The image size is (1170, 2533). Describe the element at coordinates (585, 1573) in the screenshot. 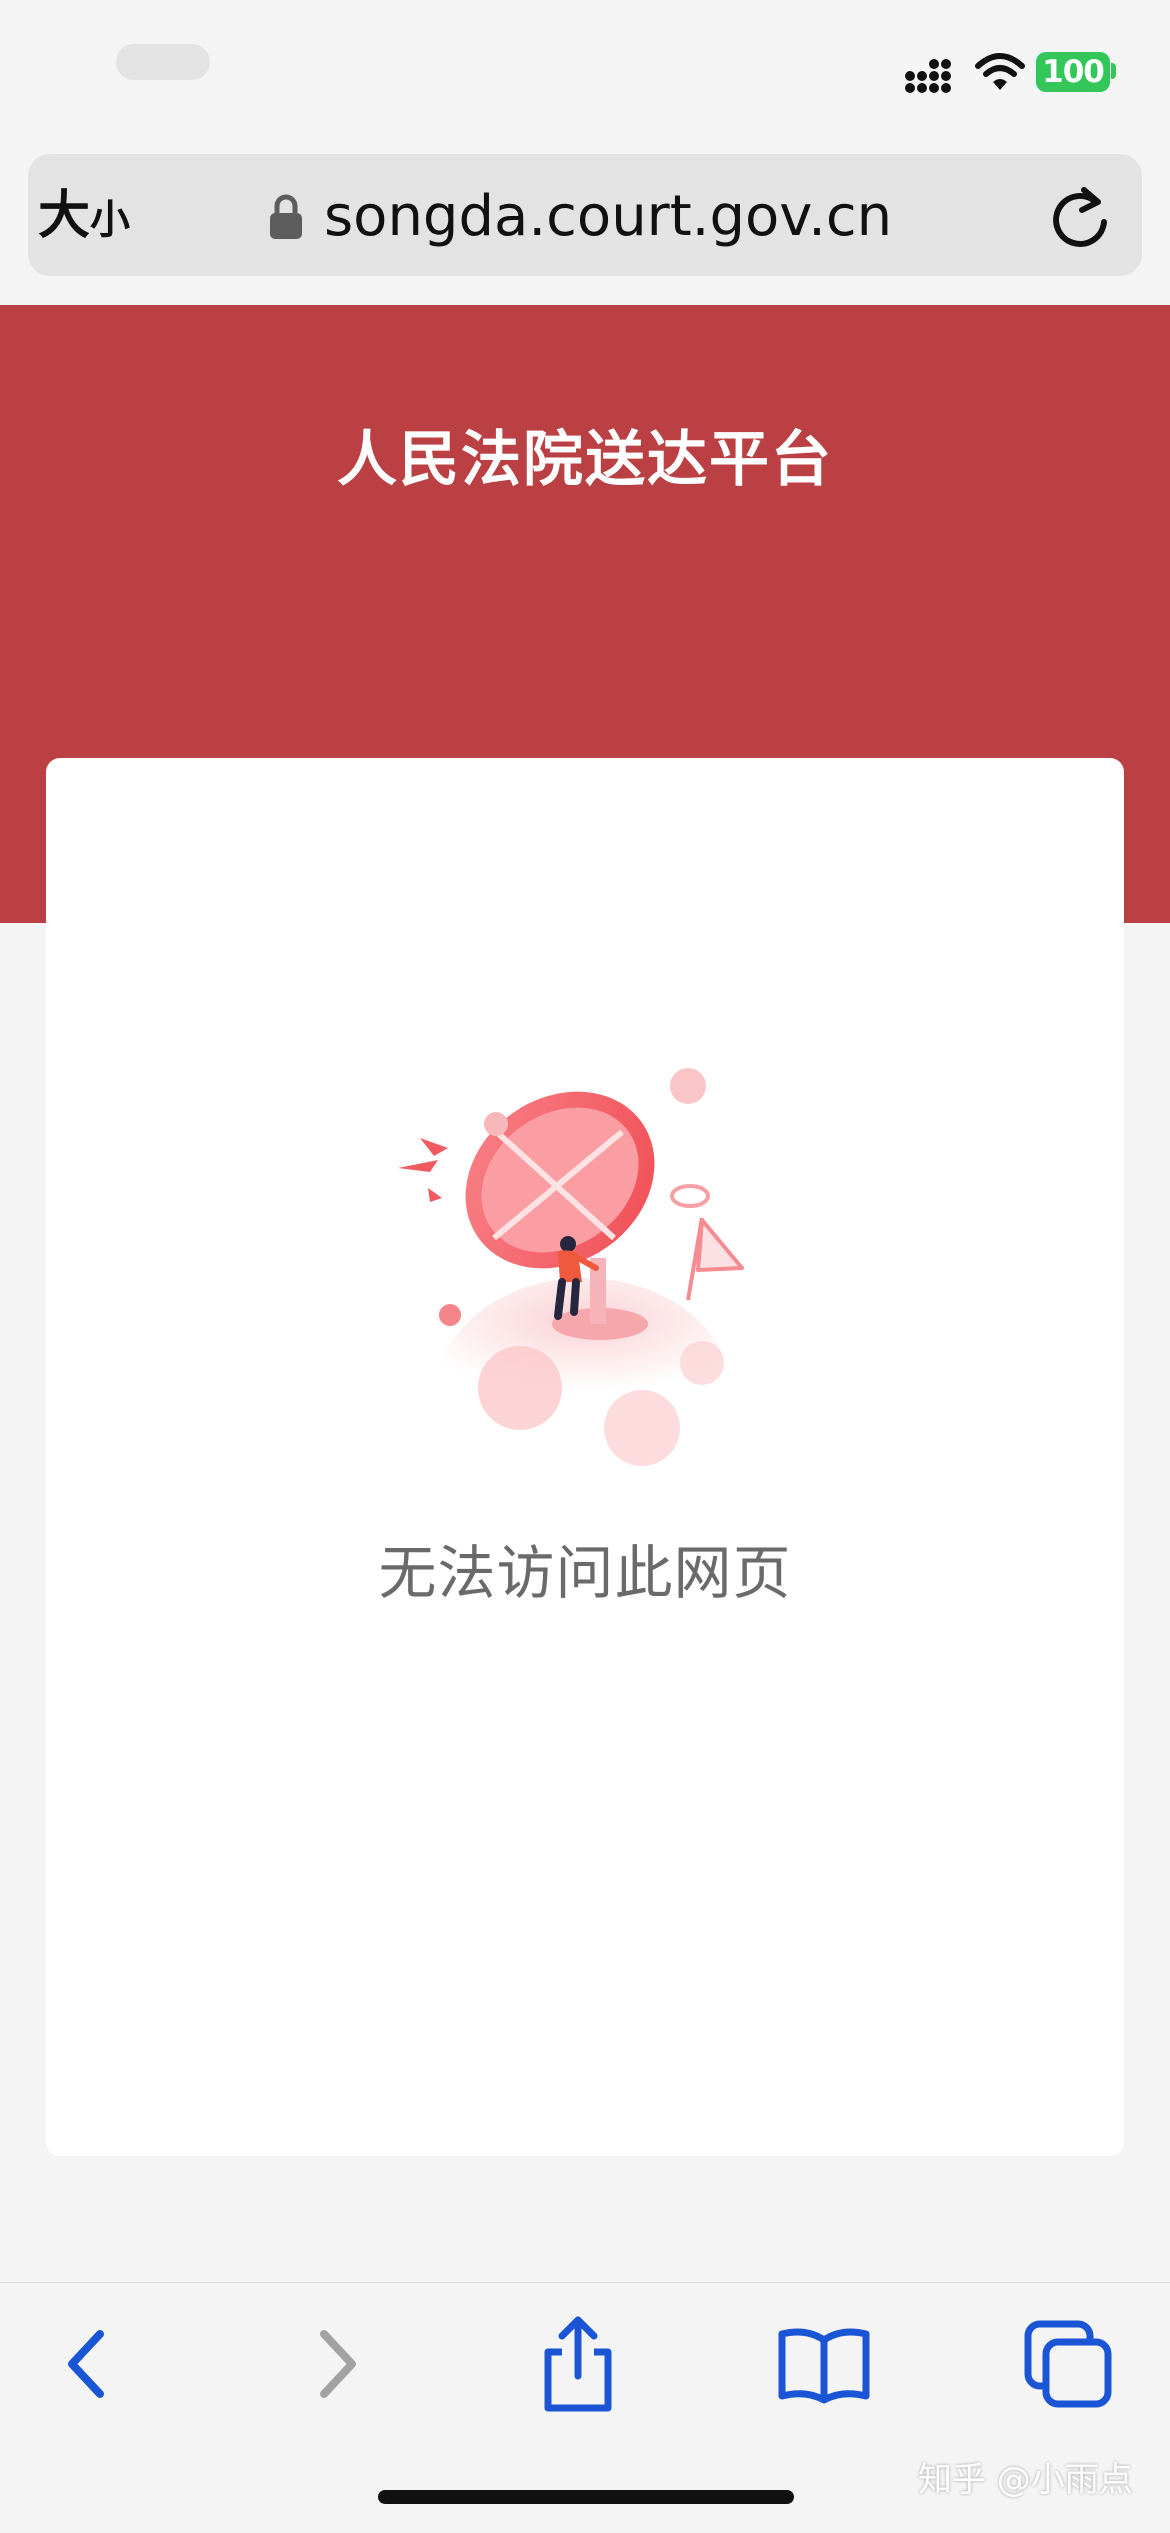

I see `error-message: 无法访问此网页` at that location.